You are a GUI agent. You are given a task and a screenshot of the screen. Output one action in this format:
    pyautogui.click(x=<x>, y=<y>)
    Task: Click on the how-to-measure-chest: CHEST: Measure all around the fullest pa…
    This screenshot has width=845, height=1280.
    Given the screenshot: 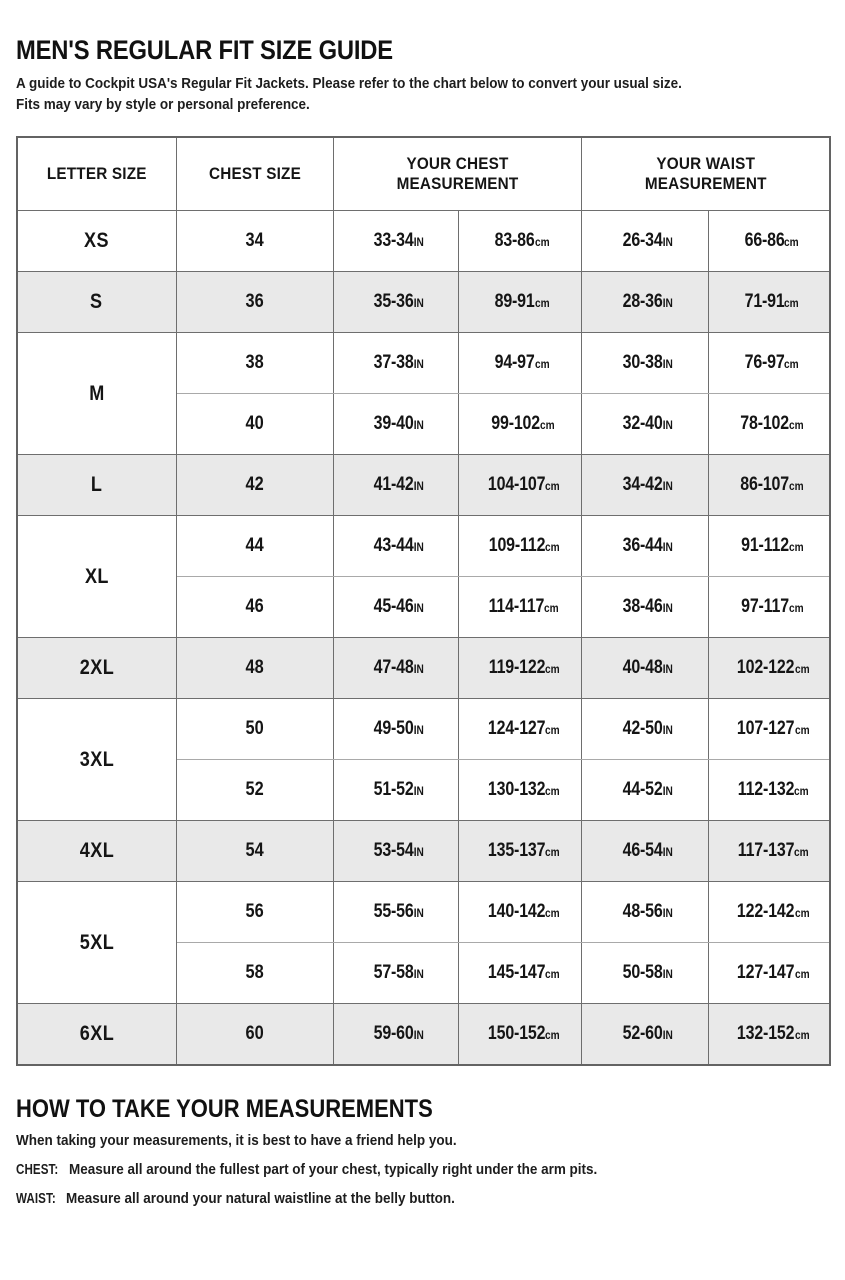 What is the action you would take?
    pyautogui.click(x=394, y=1170)
    